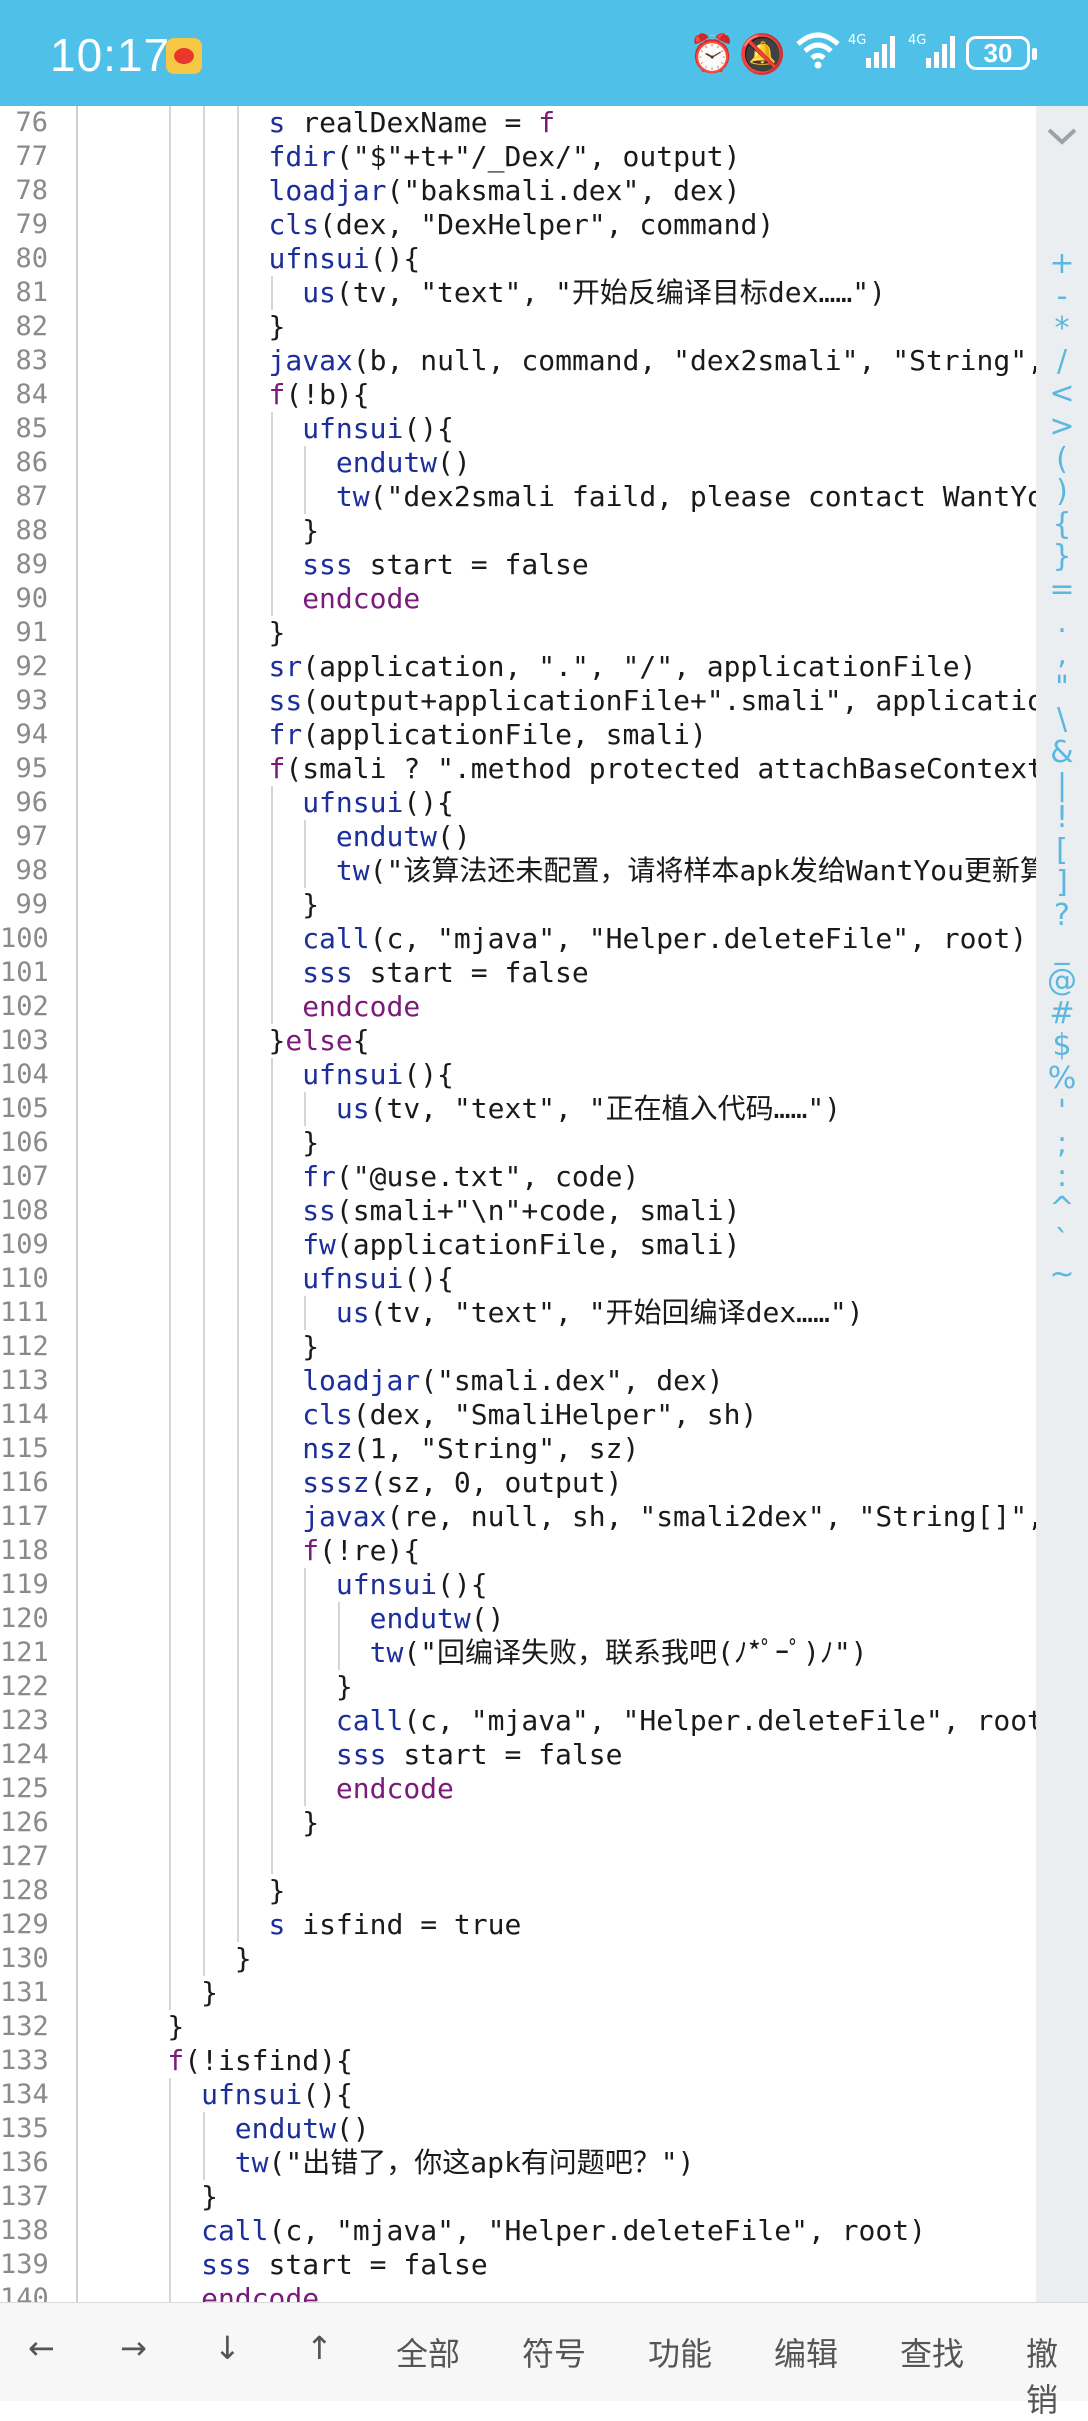  What do you see at coordinates (554, 2352) in the screenshot?
I see `symbols-button: 符号` at bounding box center [554, 2352].